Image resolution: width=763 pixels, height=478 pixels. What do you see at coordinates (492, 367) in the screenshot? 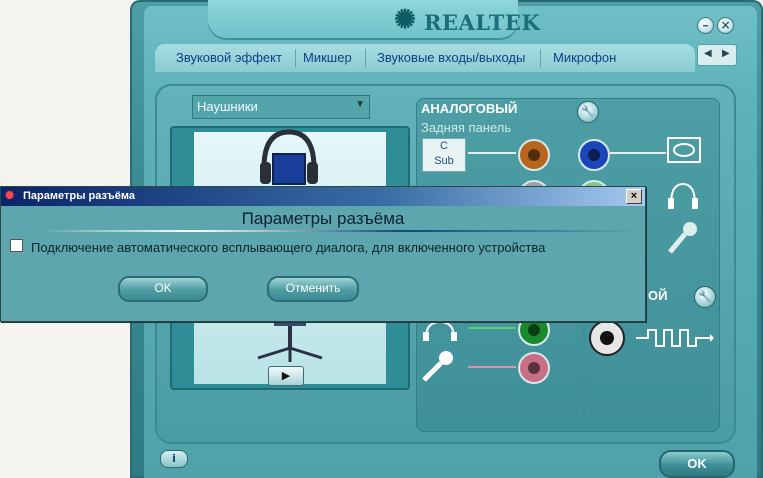
I see `connector-line-pink` at bounding box center [492, 367].